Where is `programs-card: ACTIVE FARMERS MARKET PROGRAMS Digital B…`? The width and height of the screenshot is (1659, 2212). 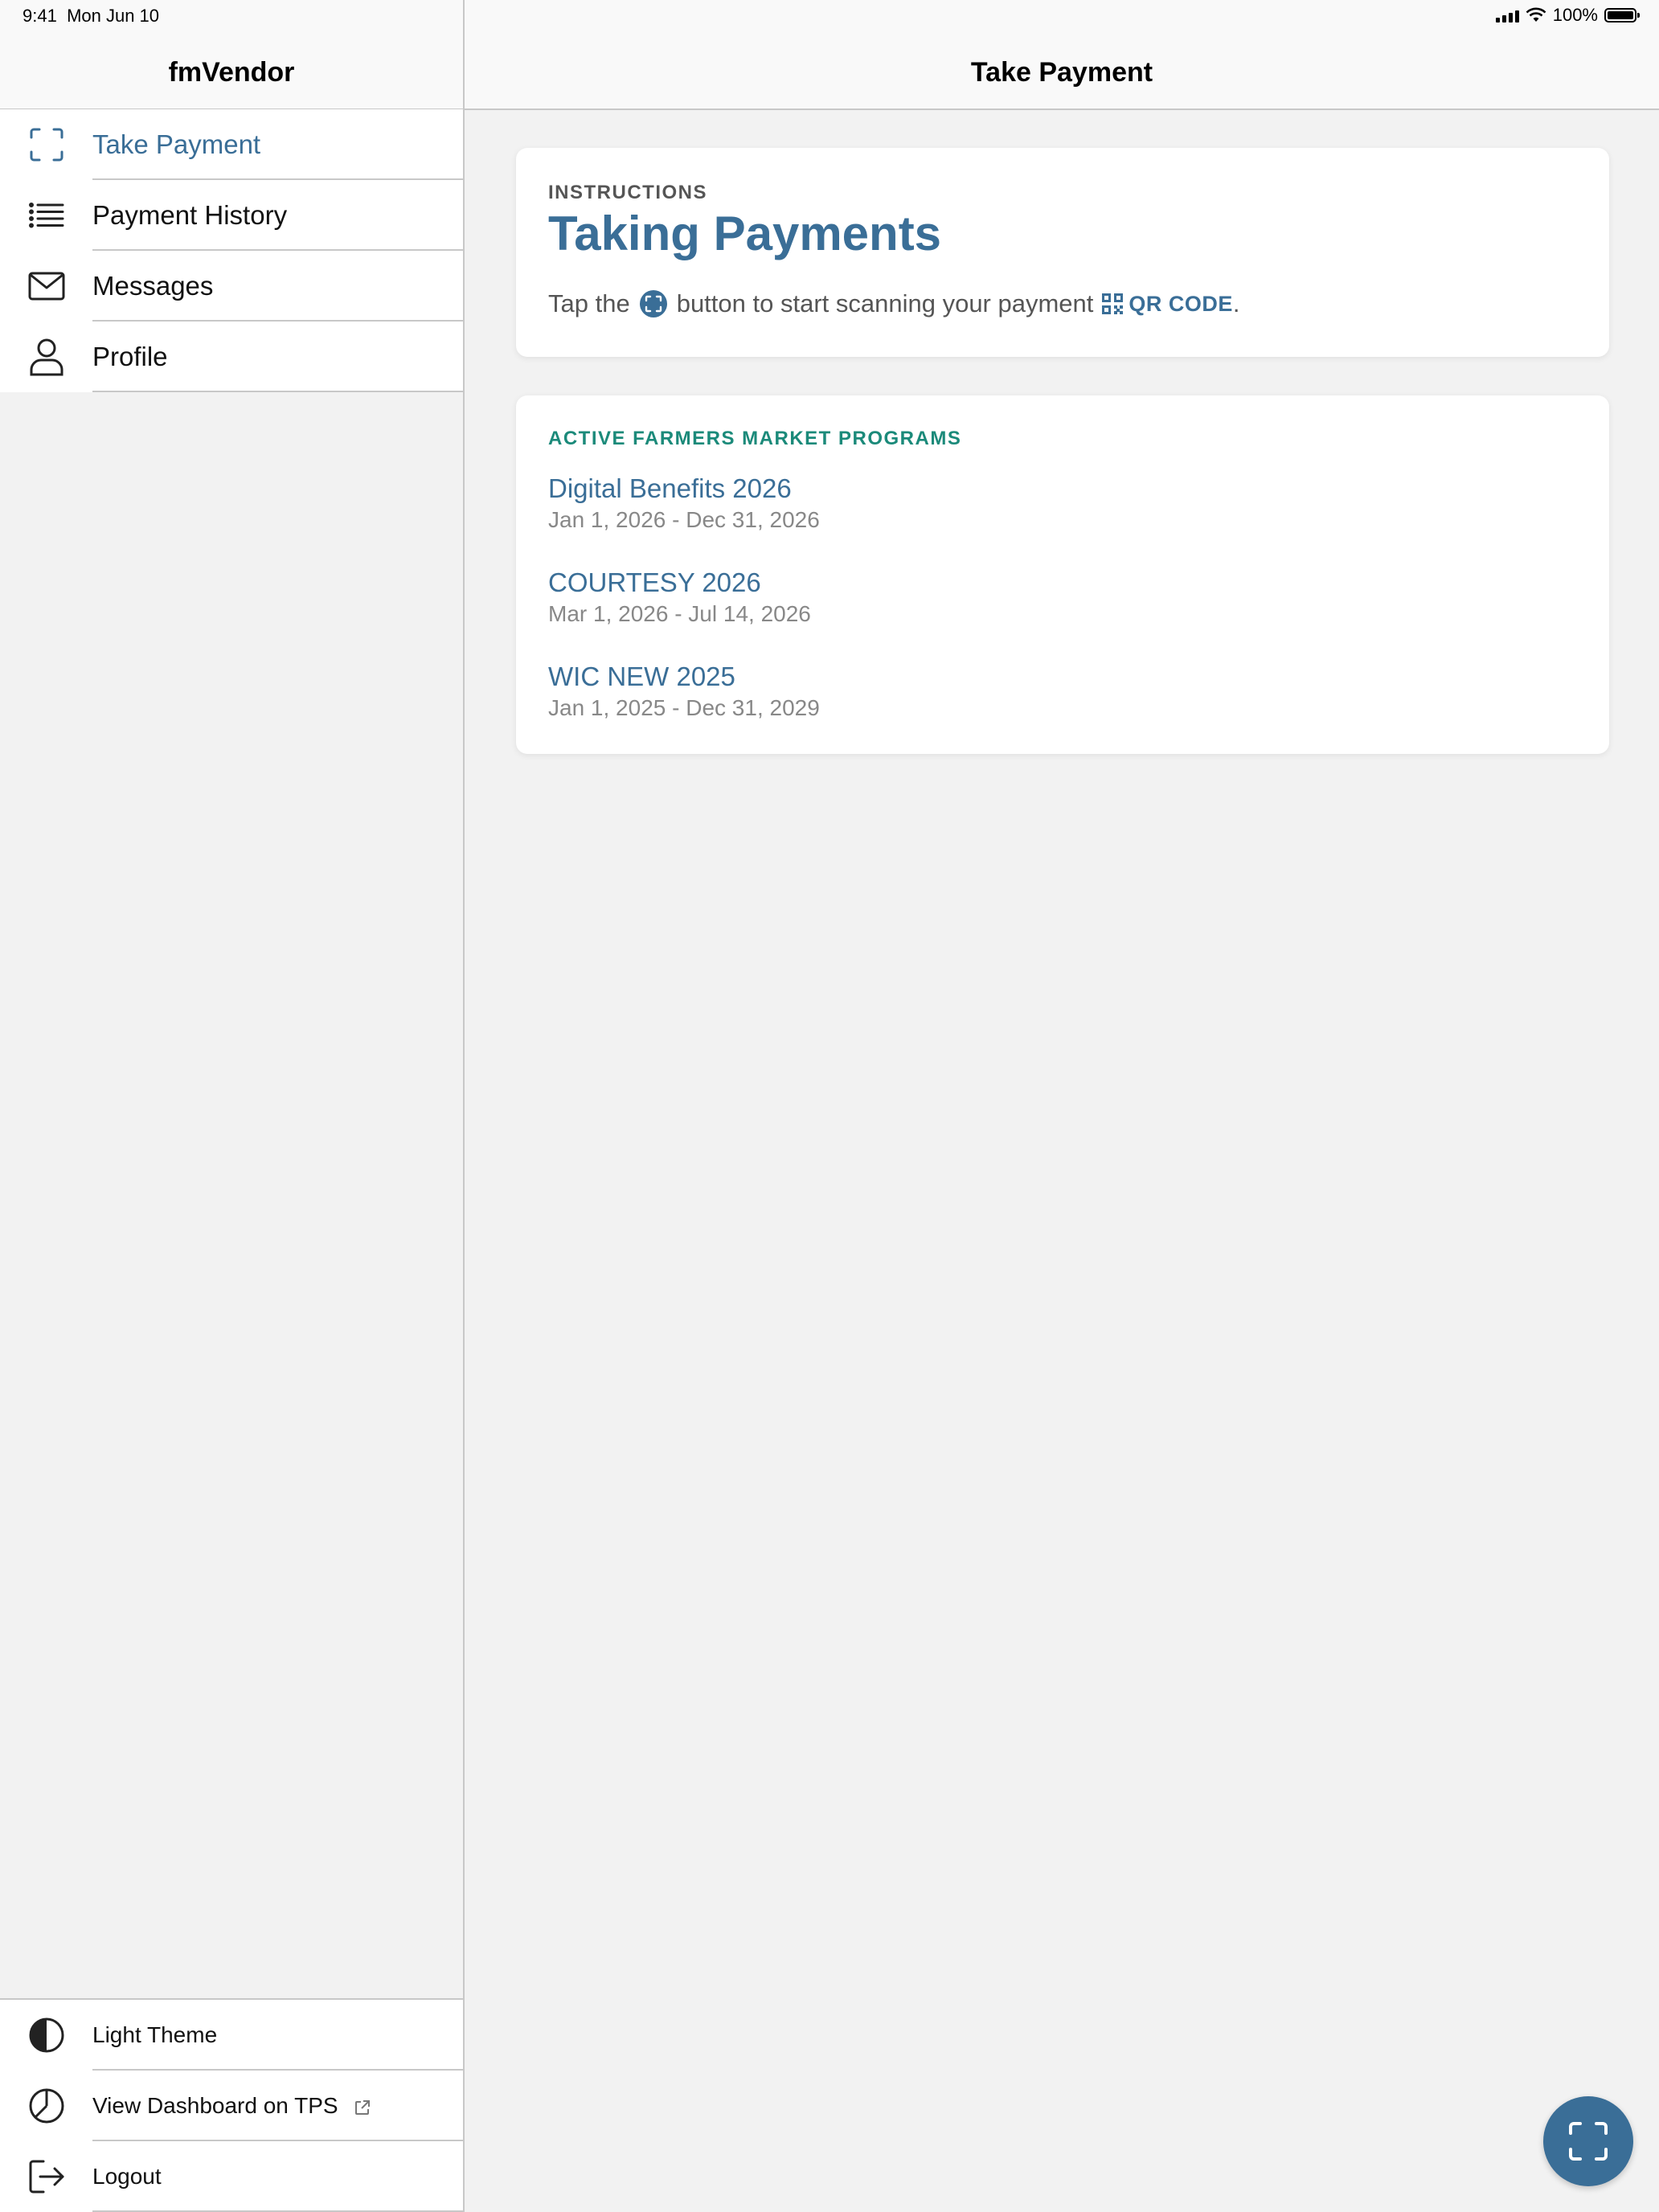 programs-card: ACTIVE FARMERS MARKET PROGRAMS Digital B… is located at coordinates (1062, 574).